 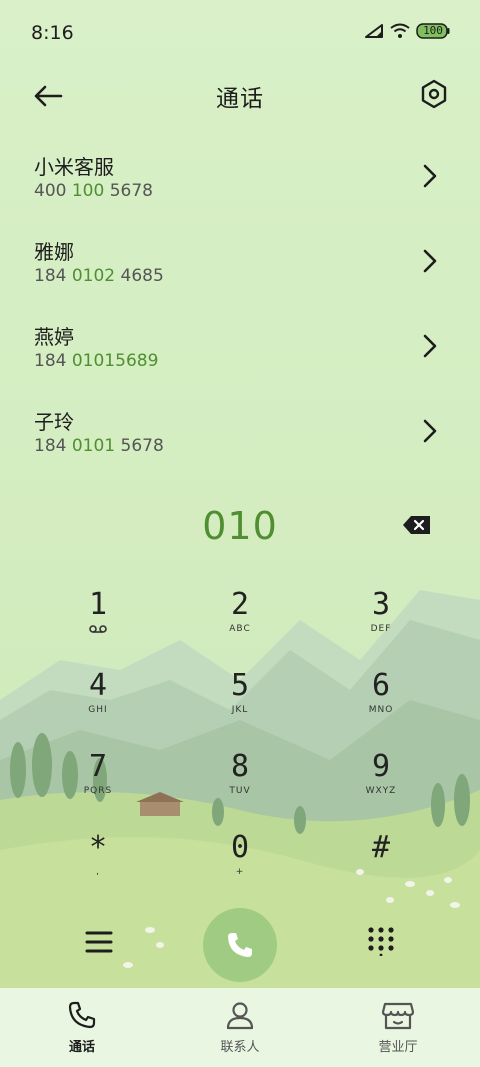 I want to click on key-2: 2 ABC, so click(x=240, y=625).